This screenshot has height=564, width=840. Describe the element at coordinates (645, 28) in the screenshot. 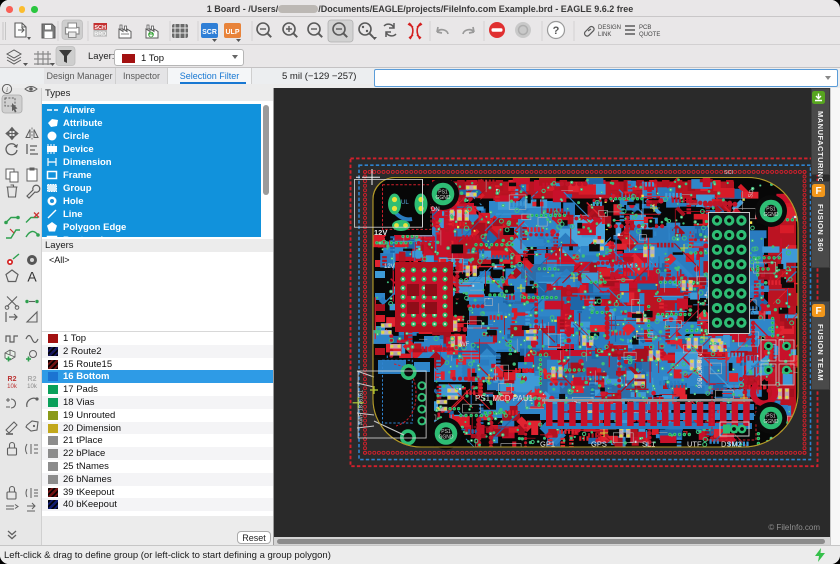

I see `svg-text: PCB` at that location.